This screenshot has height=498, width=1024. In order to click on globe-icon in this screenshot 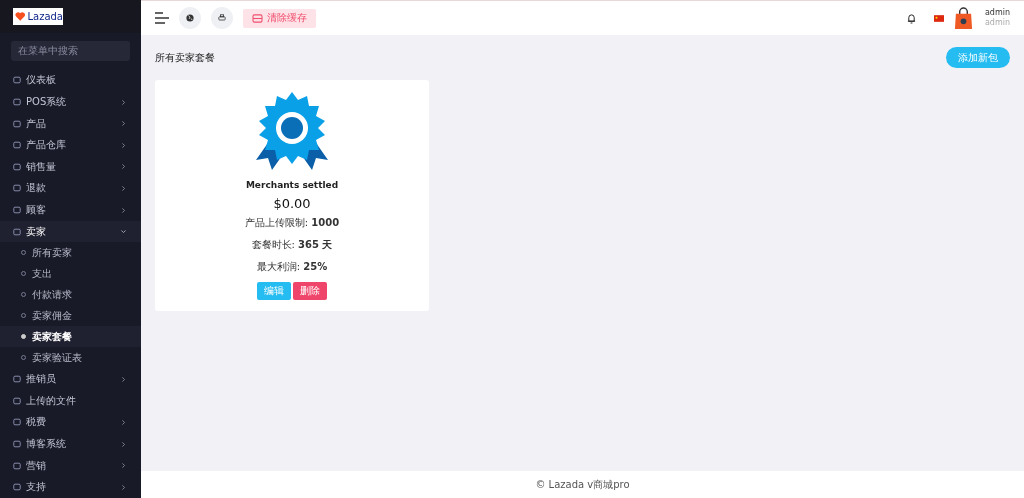, I will do `click(190, 18)`.